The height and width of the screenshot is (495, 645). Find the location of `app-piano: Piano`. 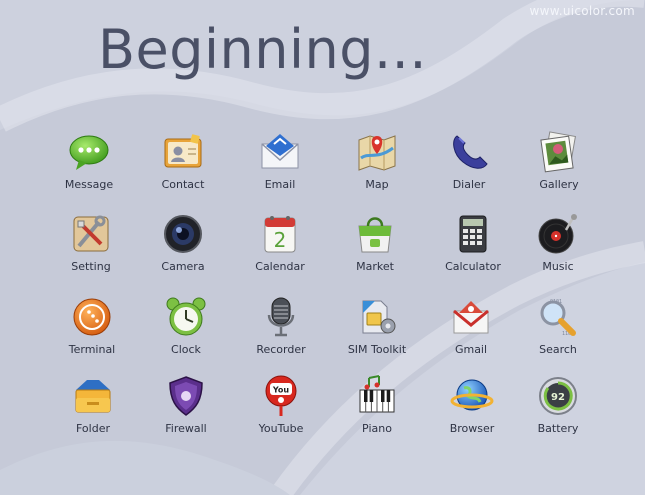

app-piano: Piano is located at coordinates (377, 404).